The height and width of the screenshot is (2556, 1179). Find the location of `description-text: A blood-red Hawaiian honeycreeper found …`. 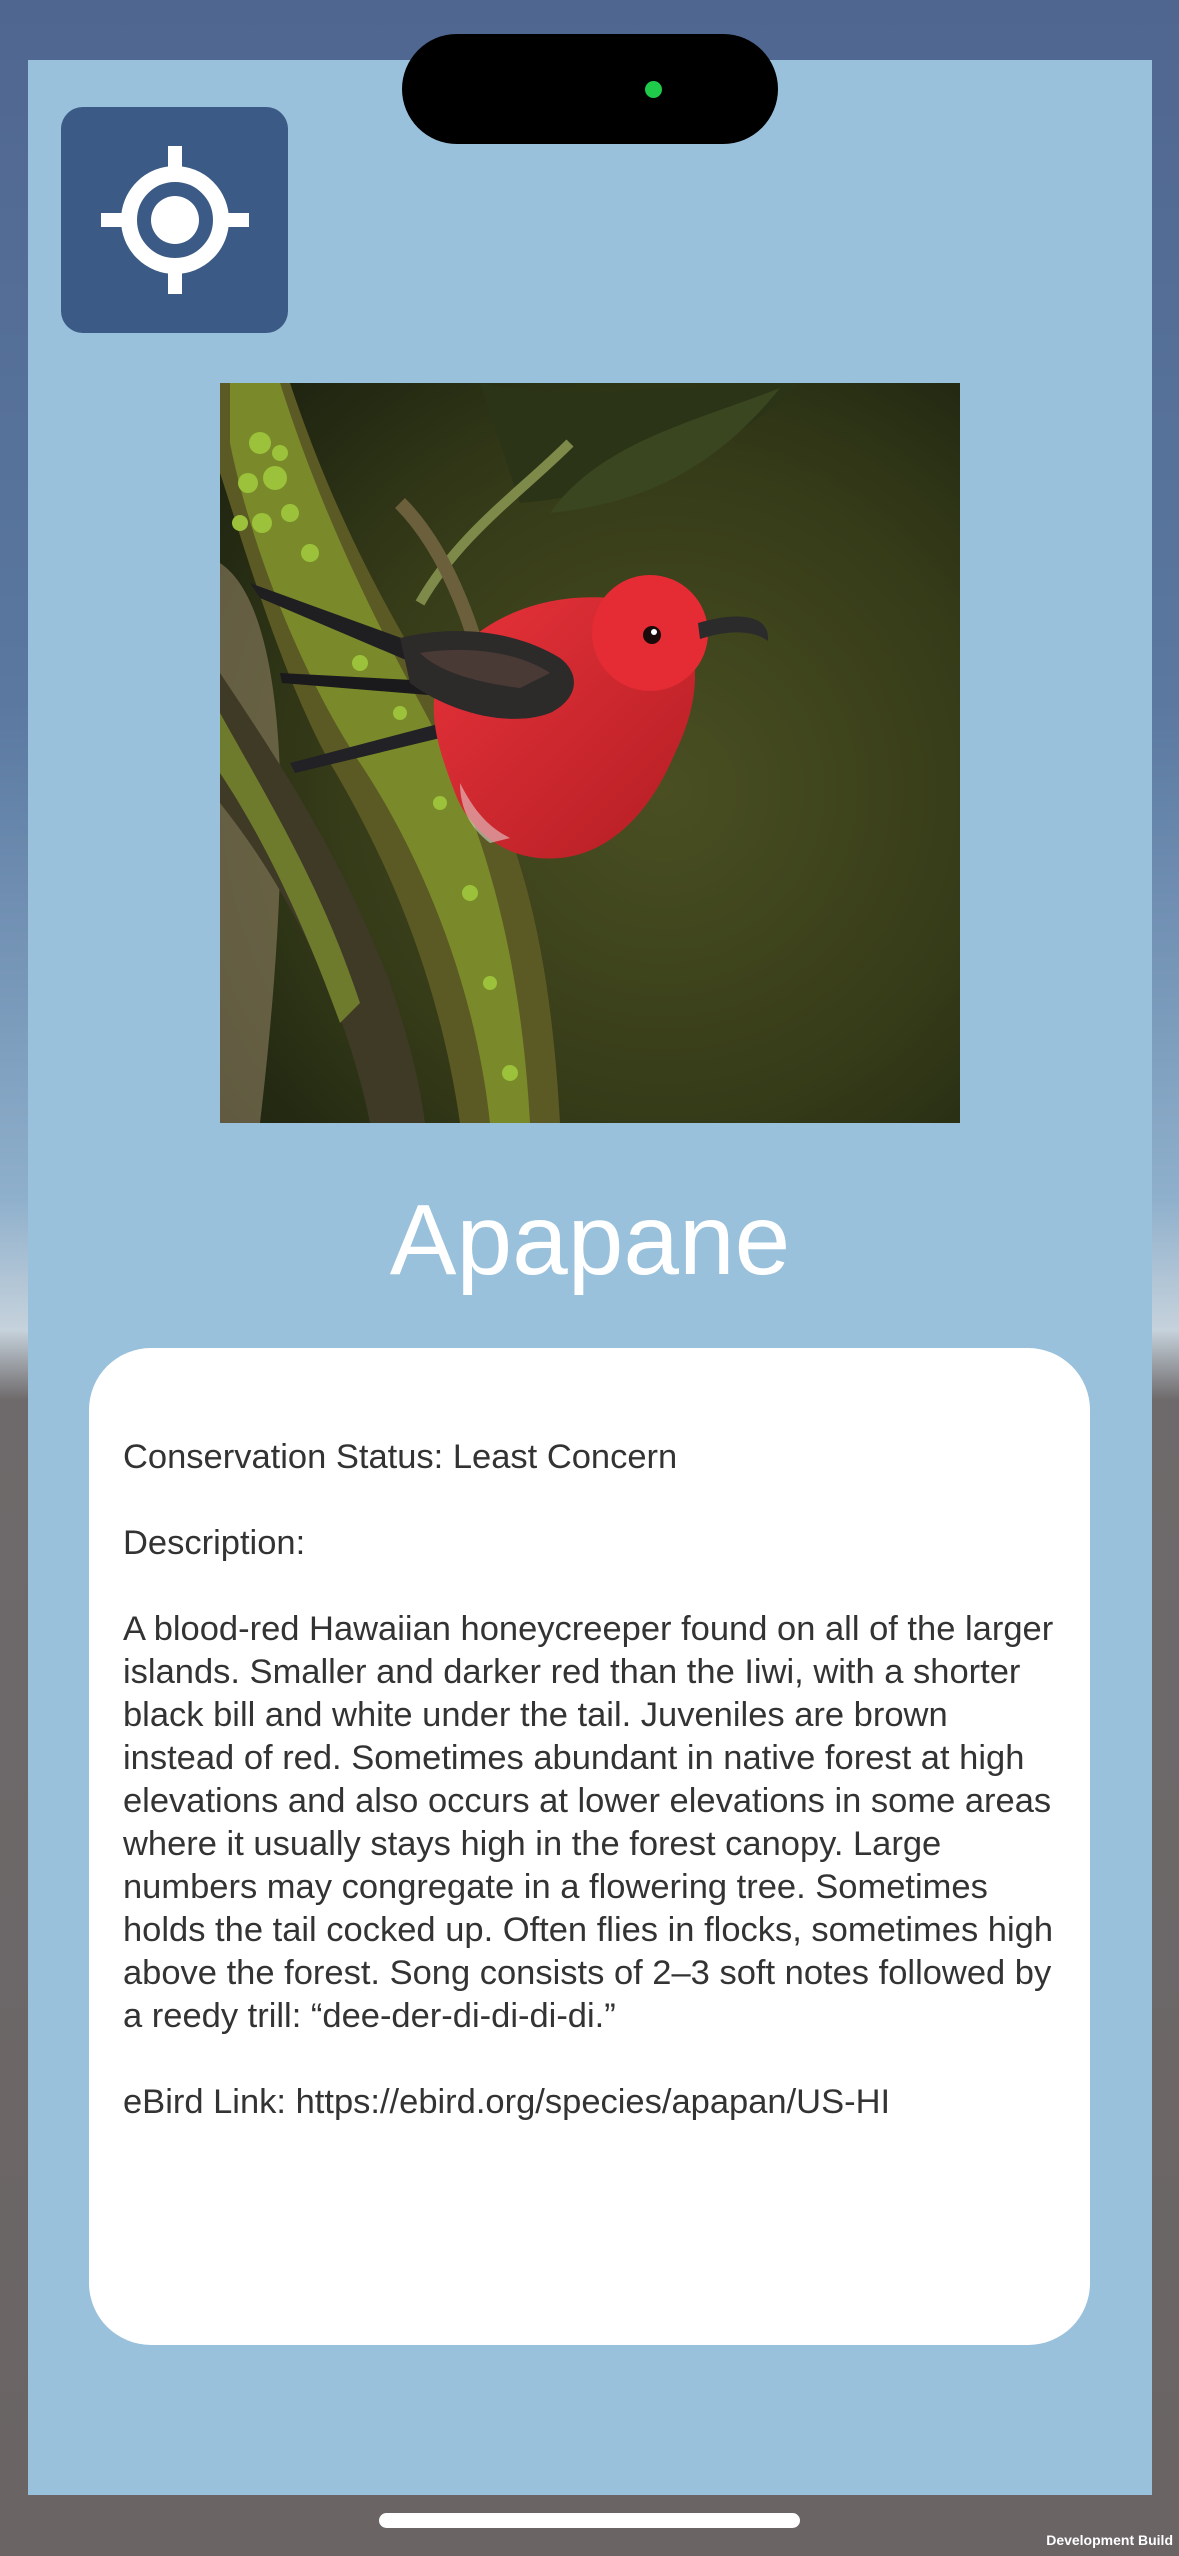

description-text: A blood-red Hawaiian honeycreeper found … is located at coordinates (588, 1822).